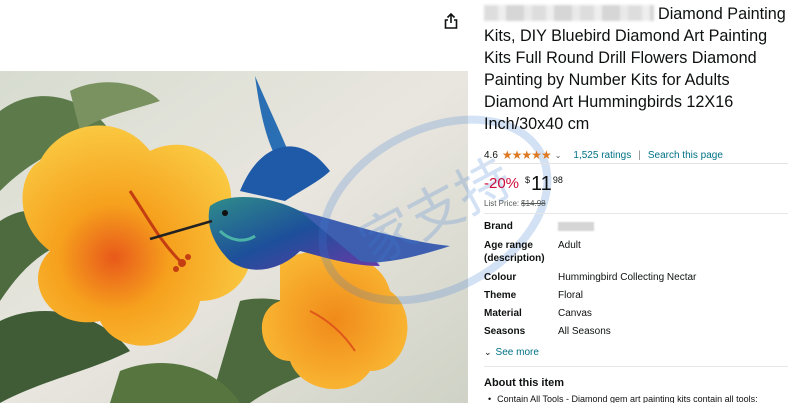 This screenshot has width=800, height=403. What do you see at coordinates (502, 183) in the screenshot?
I see `discount-badge: -20%` at bounding box center [502, 183].